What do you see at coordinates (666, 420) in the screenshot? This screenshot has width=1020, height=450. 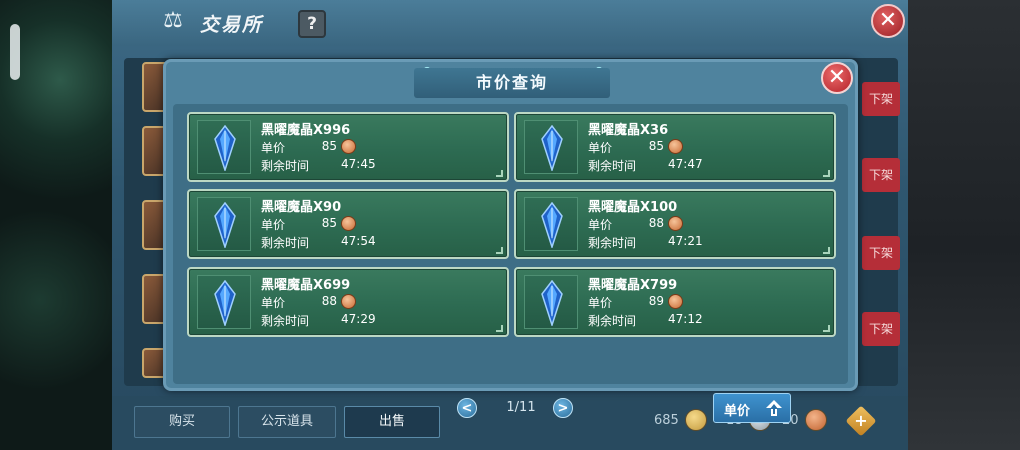 I see `gold-amount: 685` at bounding box center [666, 420].